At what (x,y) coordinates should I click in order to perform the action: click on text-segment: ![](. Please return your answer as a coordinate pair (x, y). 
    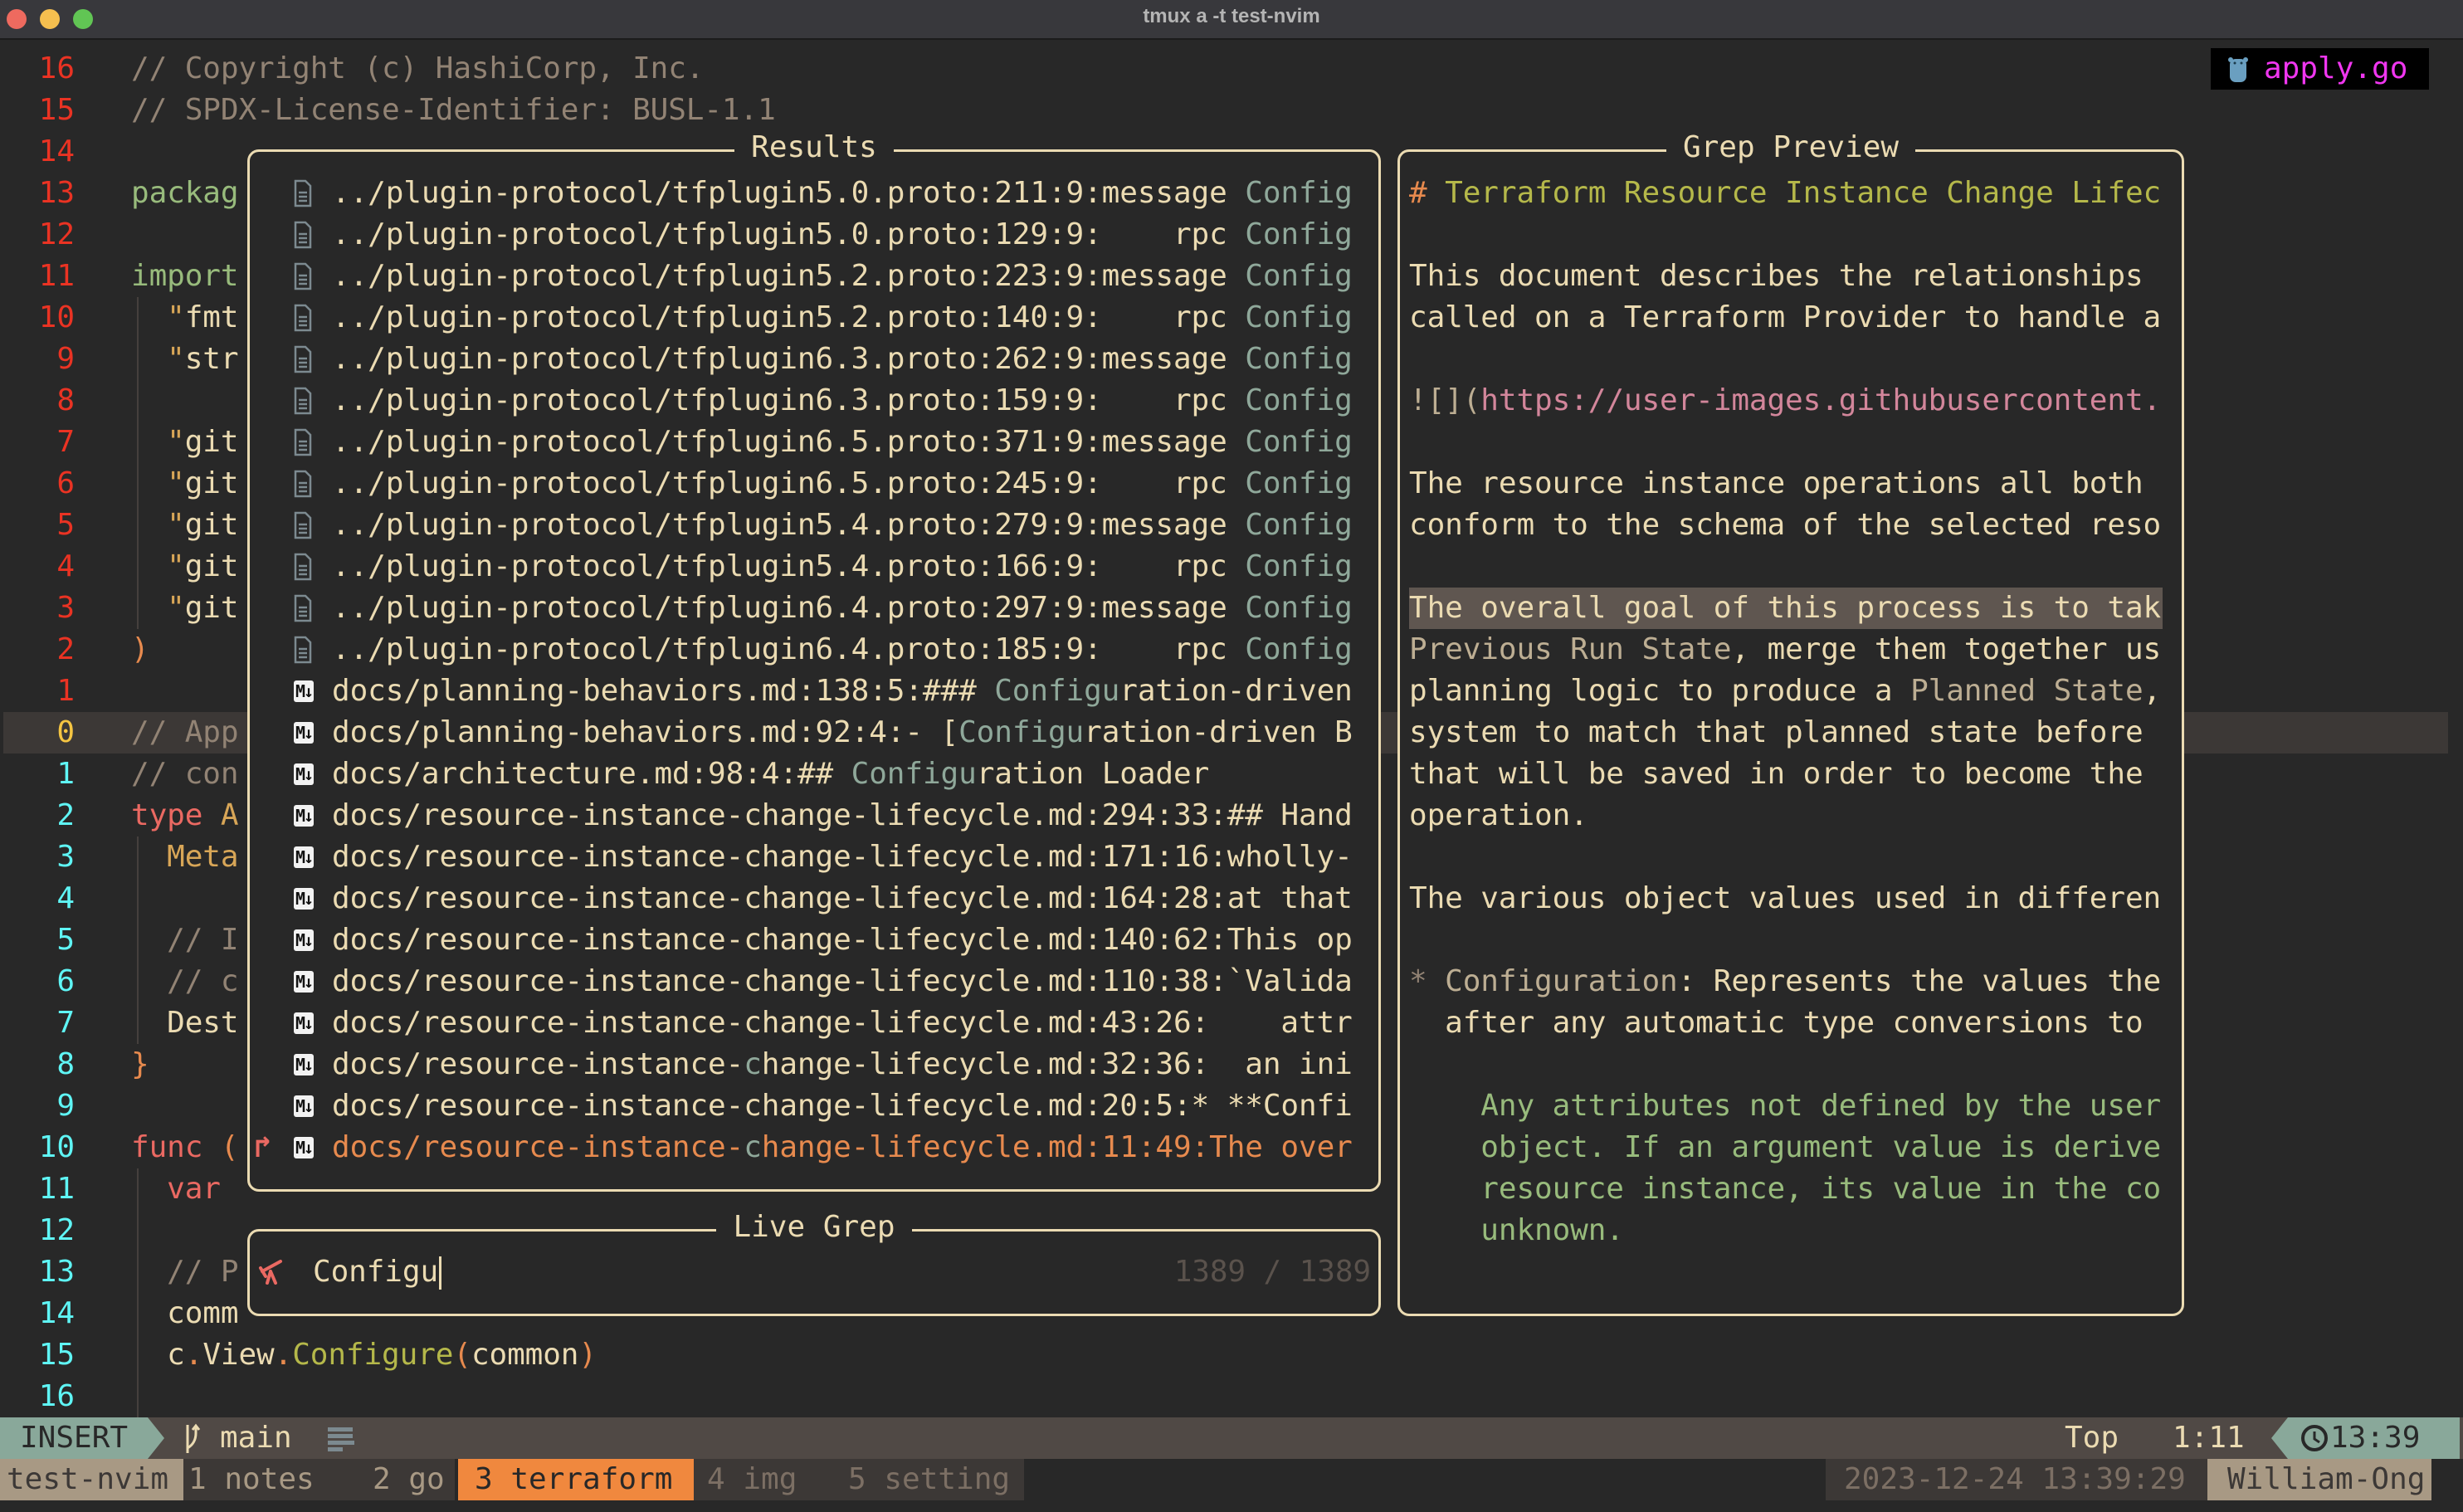
    Looking at the image, I should click on (1445, 400).